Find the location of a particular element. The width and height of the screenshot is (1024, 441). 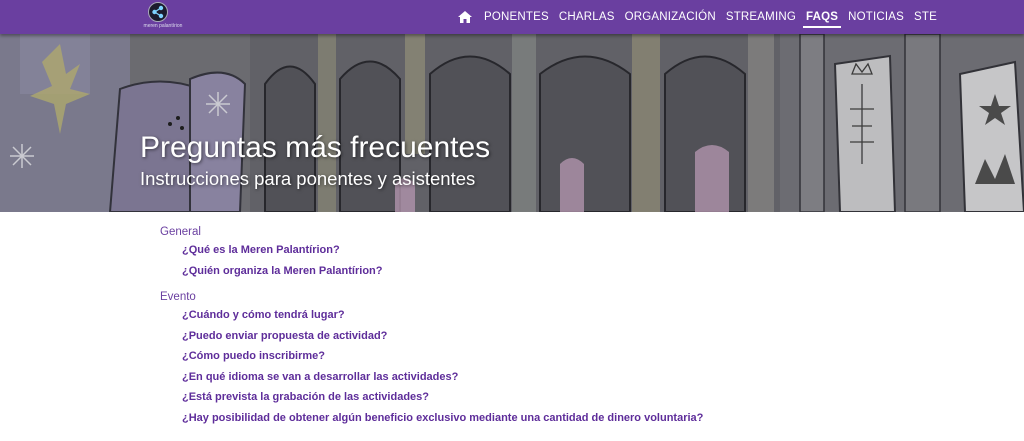

nav-home-link is located at coordinates (465, 17).